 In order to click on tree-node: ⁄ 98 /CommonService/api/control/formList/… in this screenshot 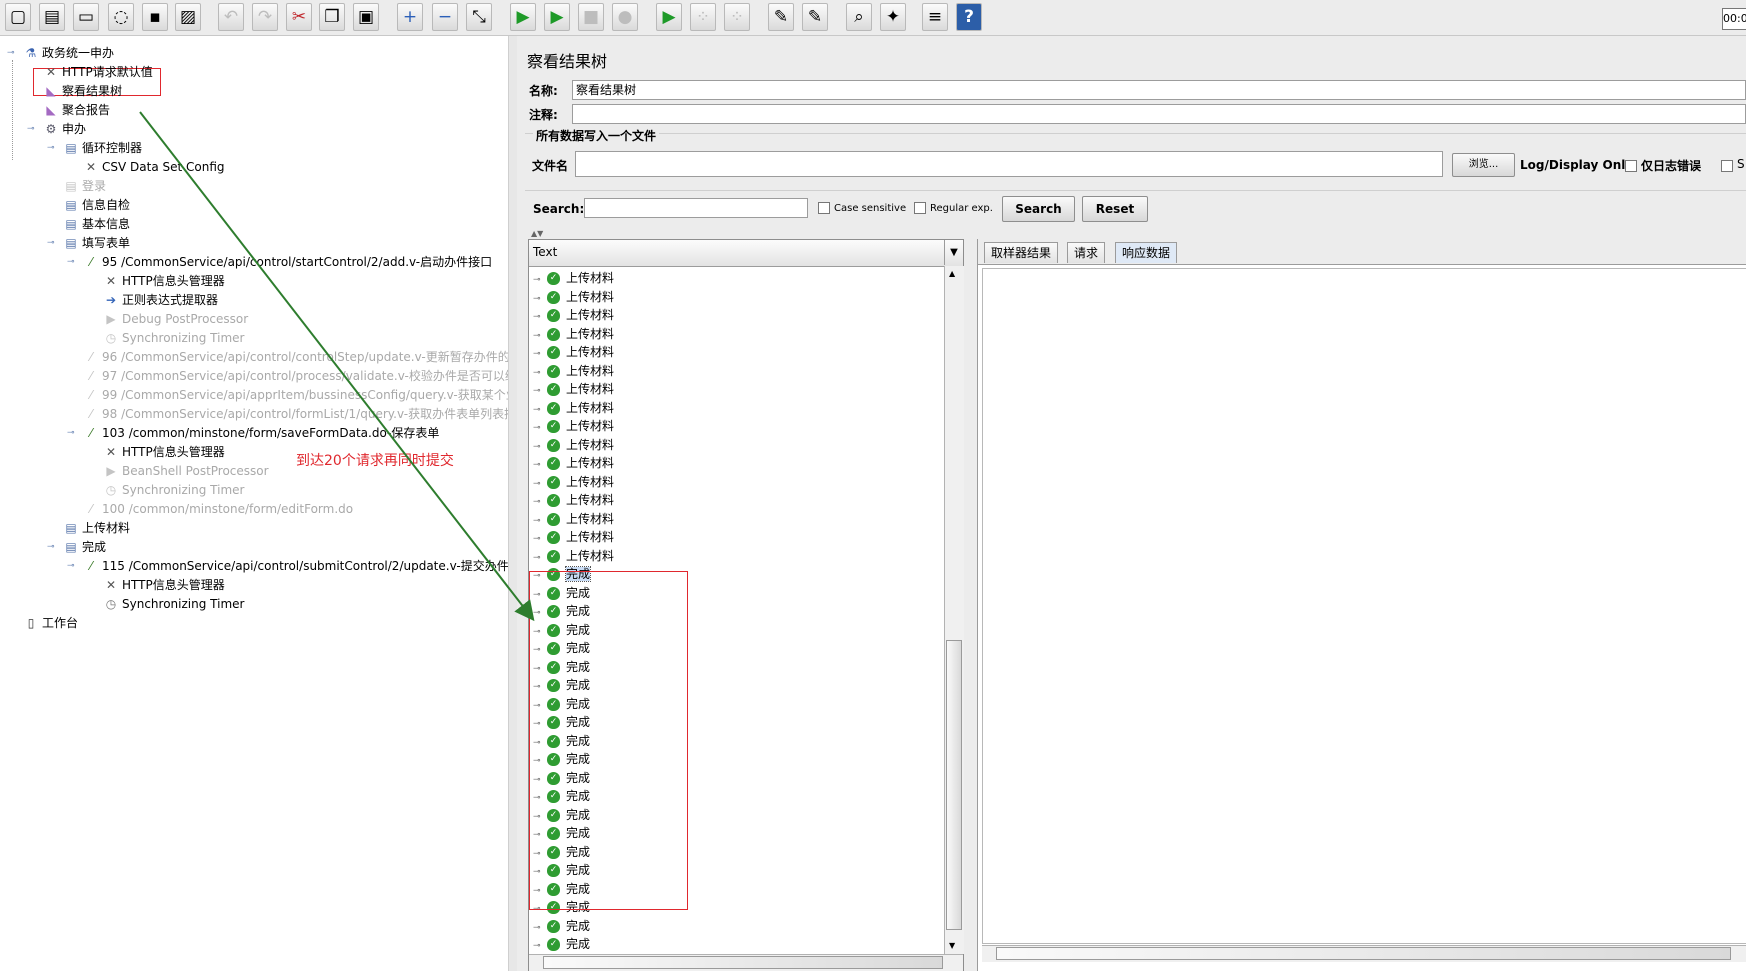, I will do `click(295, 414)`.